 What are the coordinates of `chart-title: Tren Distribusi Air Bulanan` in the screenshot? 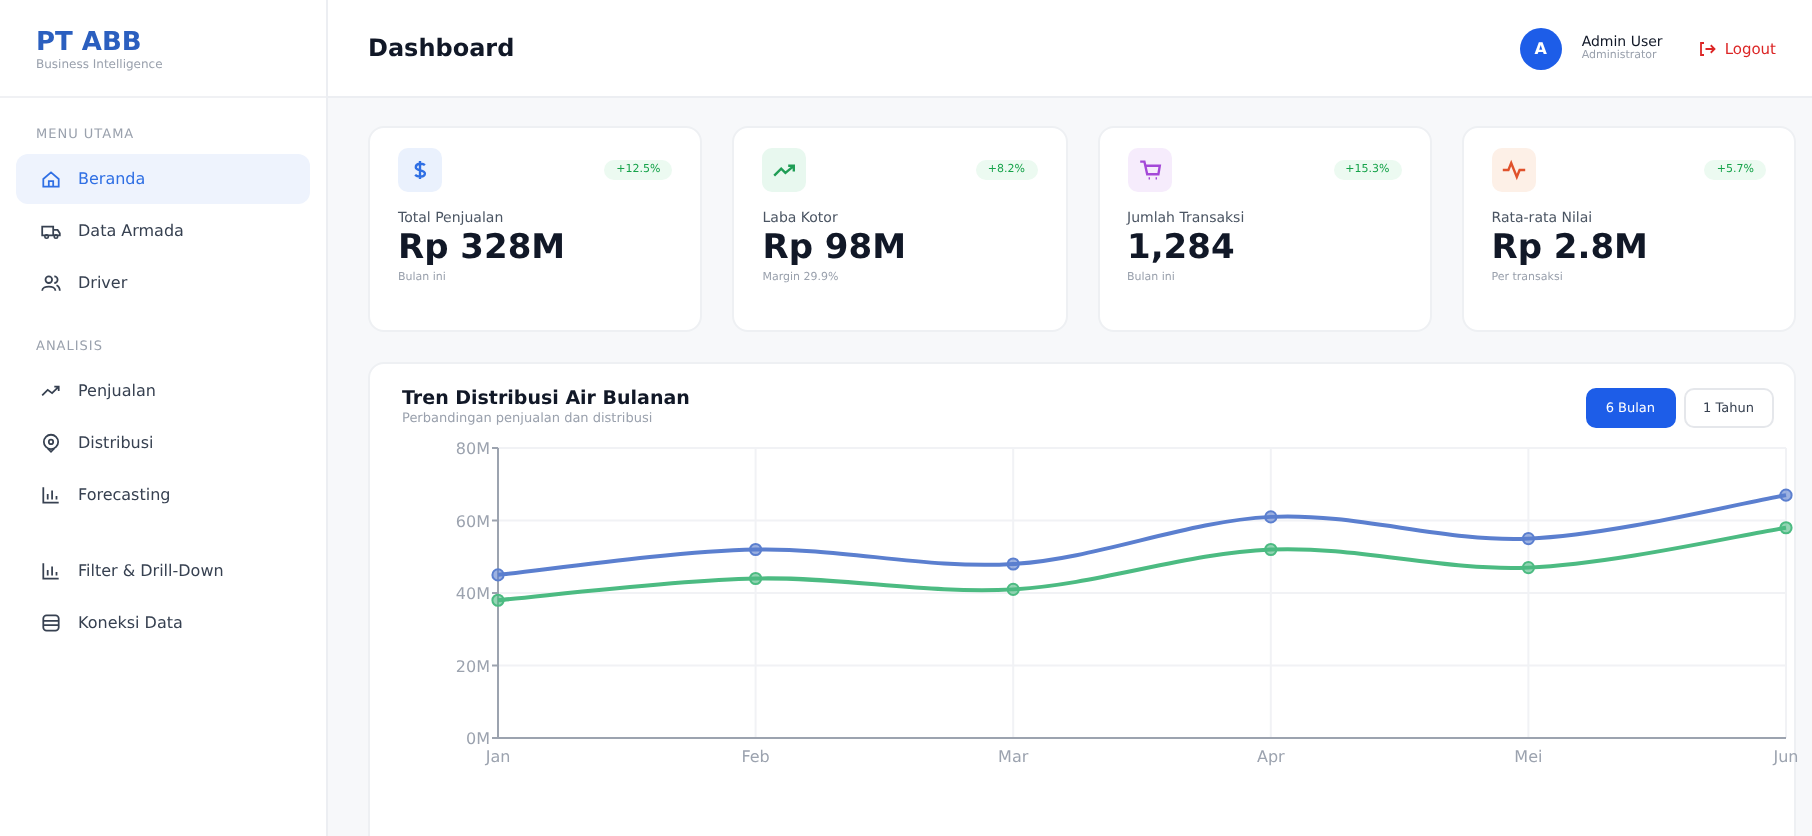 It's located at (546, 399).